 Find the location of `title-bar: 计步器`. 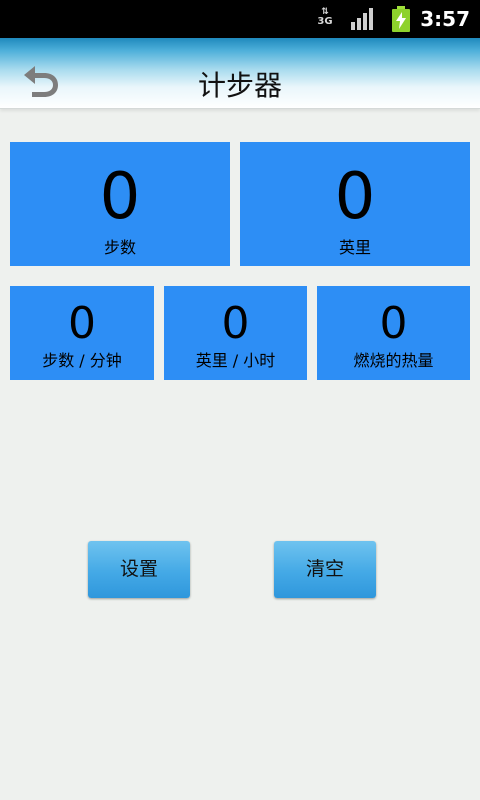

title-bar: 计步器 is located at coordinates (240, 73).